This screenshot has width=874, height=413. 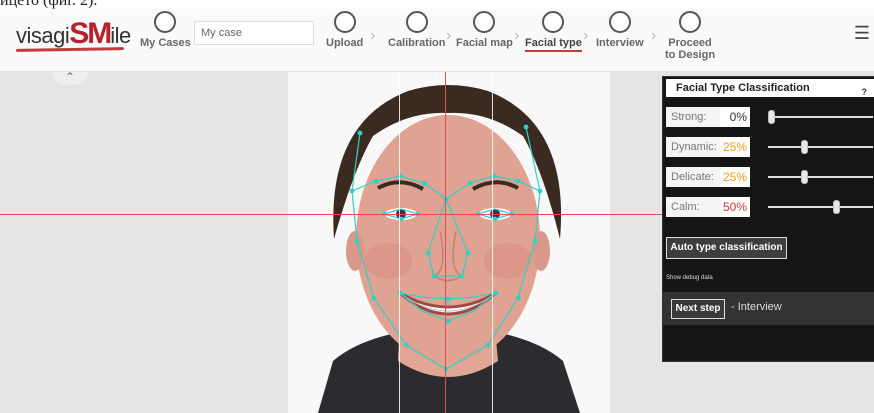 I want to click on dynamic-slider, so click(x=820, y=147).